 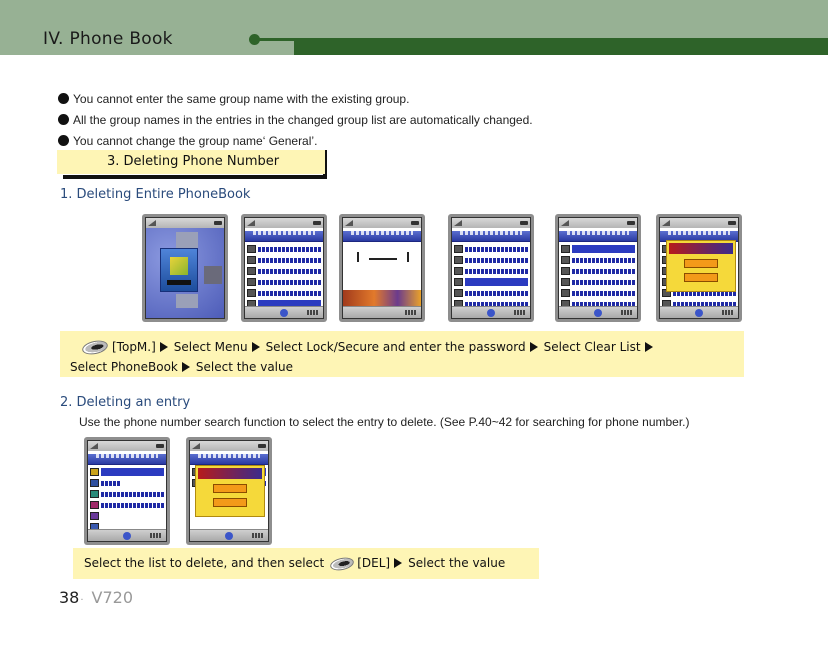 What do you see at coordinates (112, 597) in the screenshot?
I see `model-name: V720` at bounding box center [112, 597].